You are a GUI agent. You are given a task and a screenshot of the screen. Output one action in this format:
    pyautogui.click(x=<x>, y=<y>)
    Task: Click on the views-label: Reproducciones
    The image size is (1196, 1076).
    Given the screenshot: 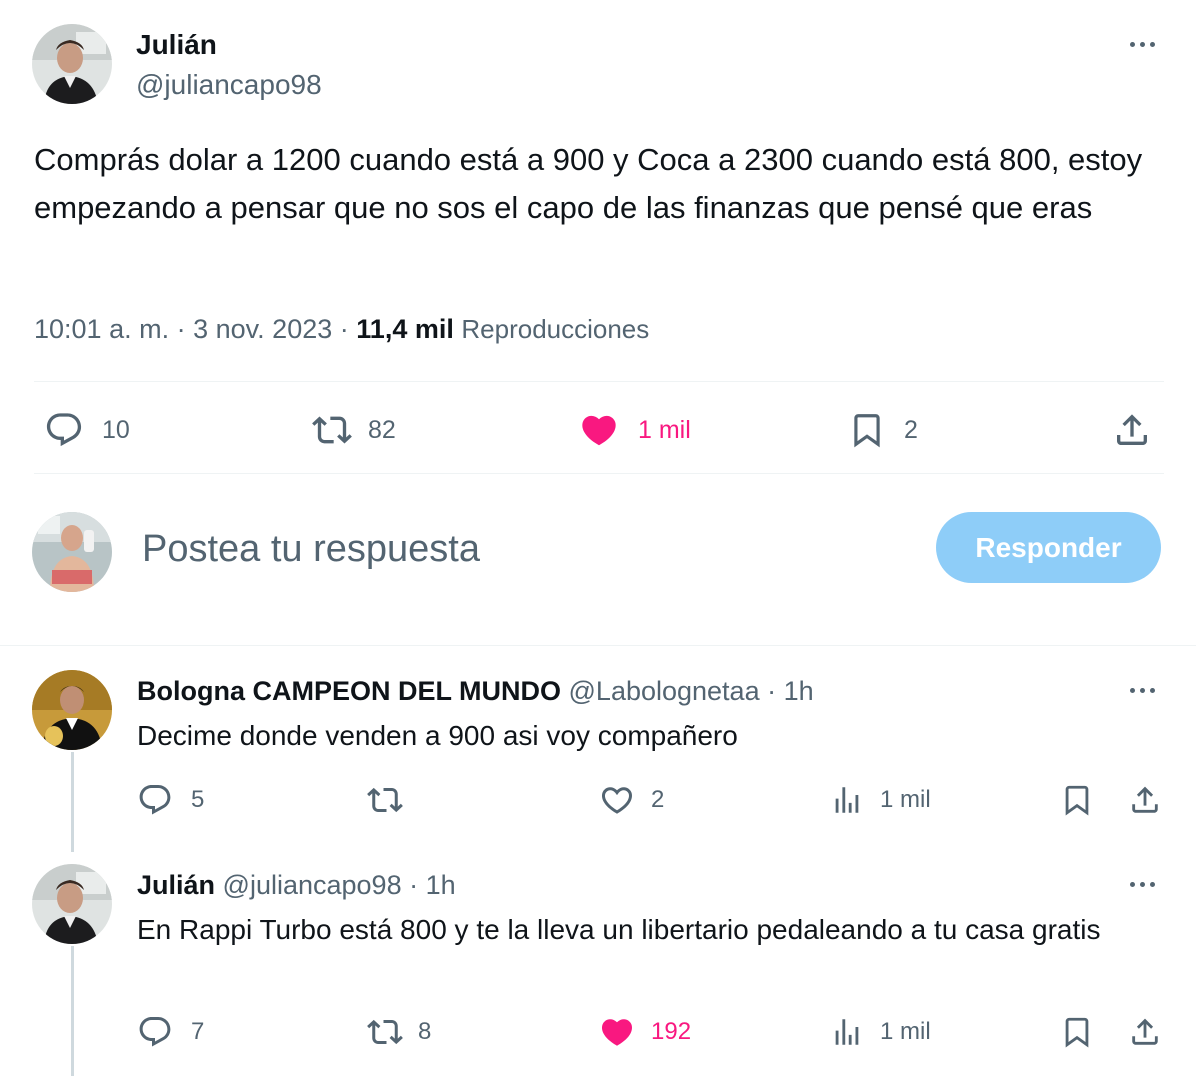 What is the action you would take?
    pyautogui.click(x=555, y=329)
    